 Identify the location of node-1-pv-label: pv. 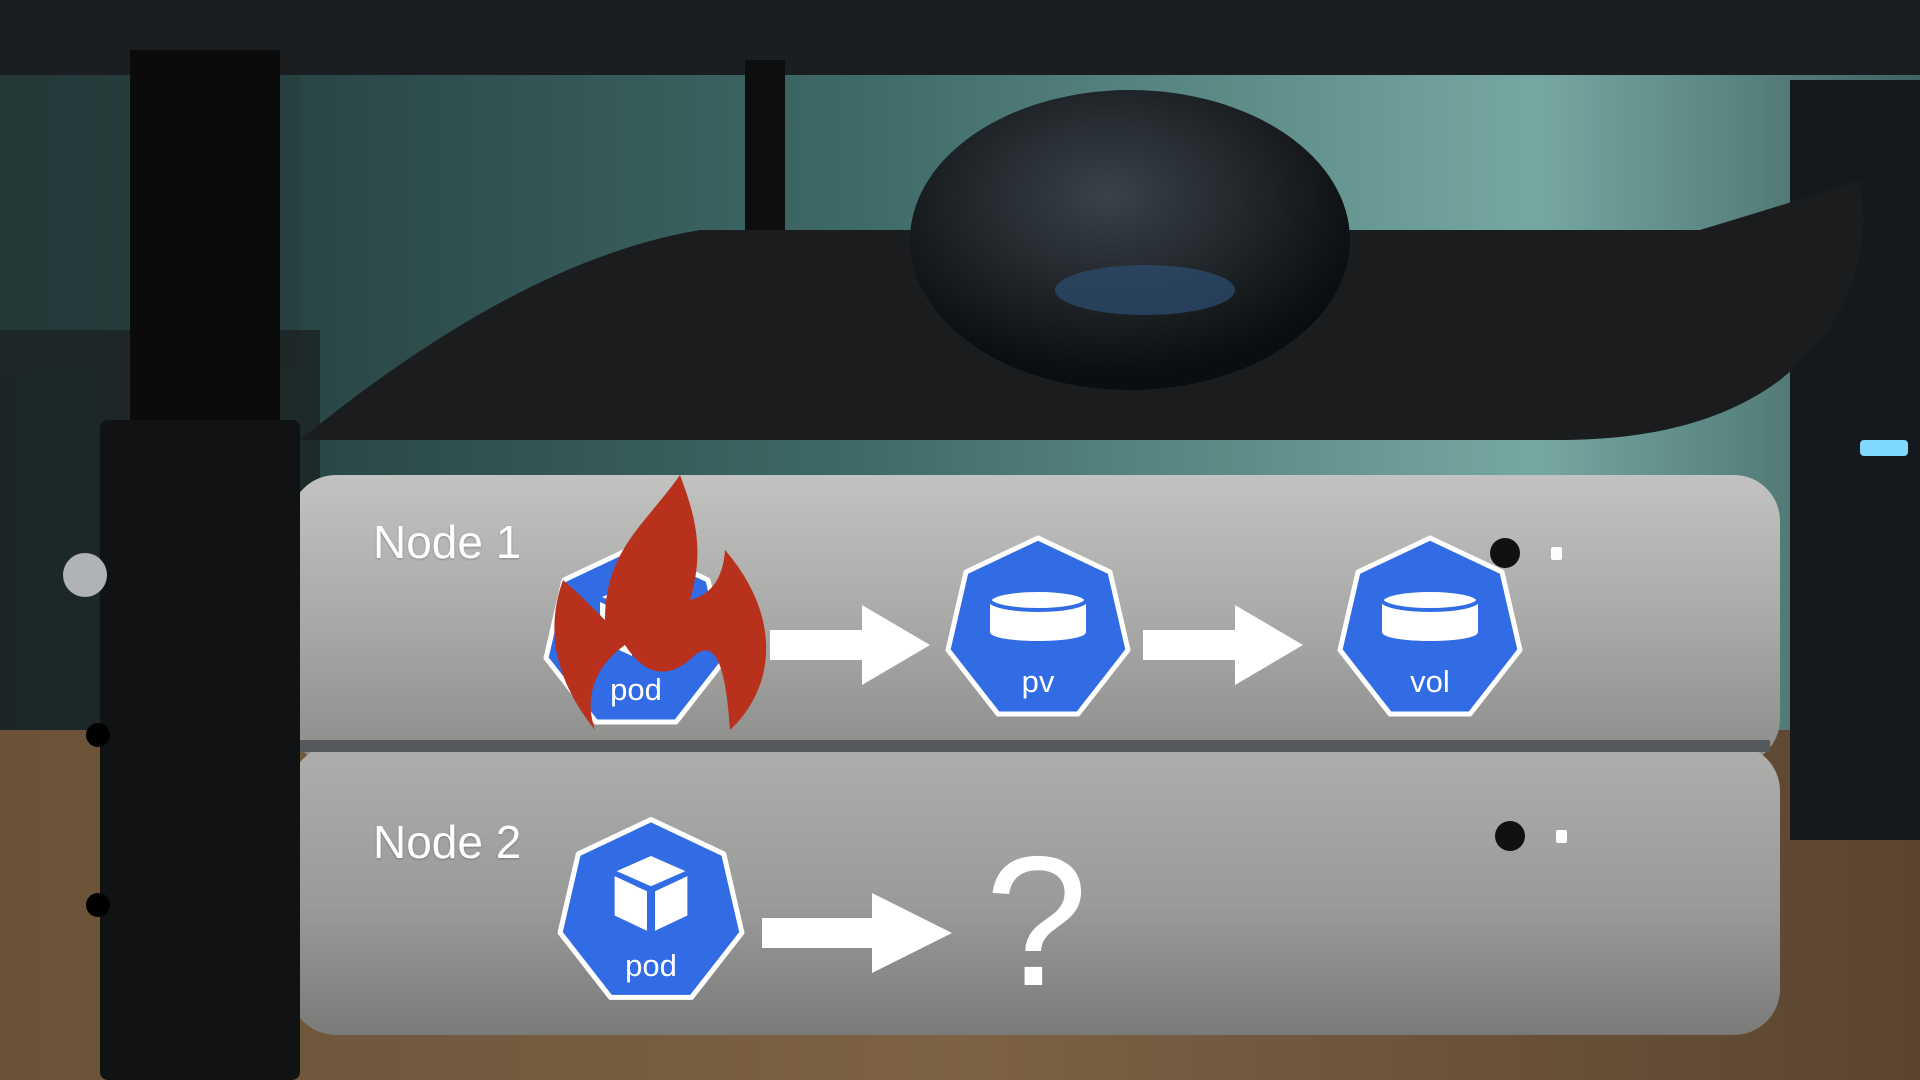
(1038, 681).